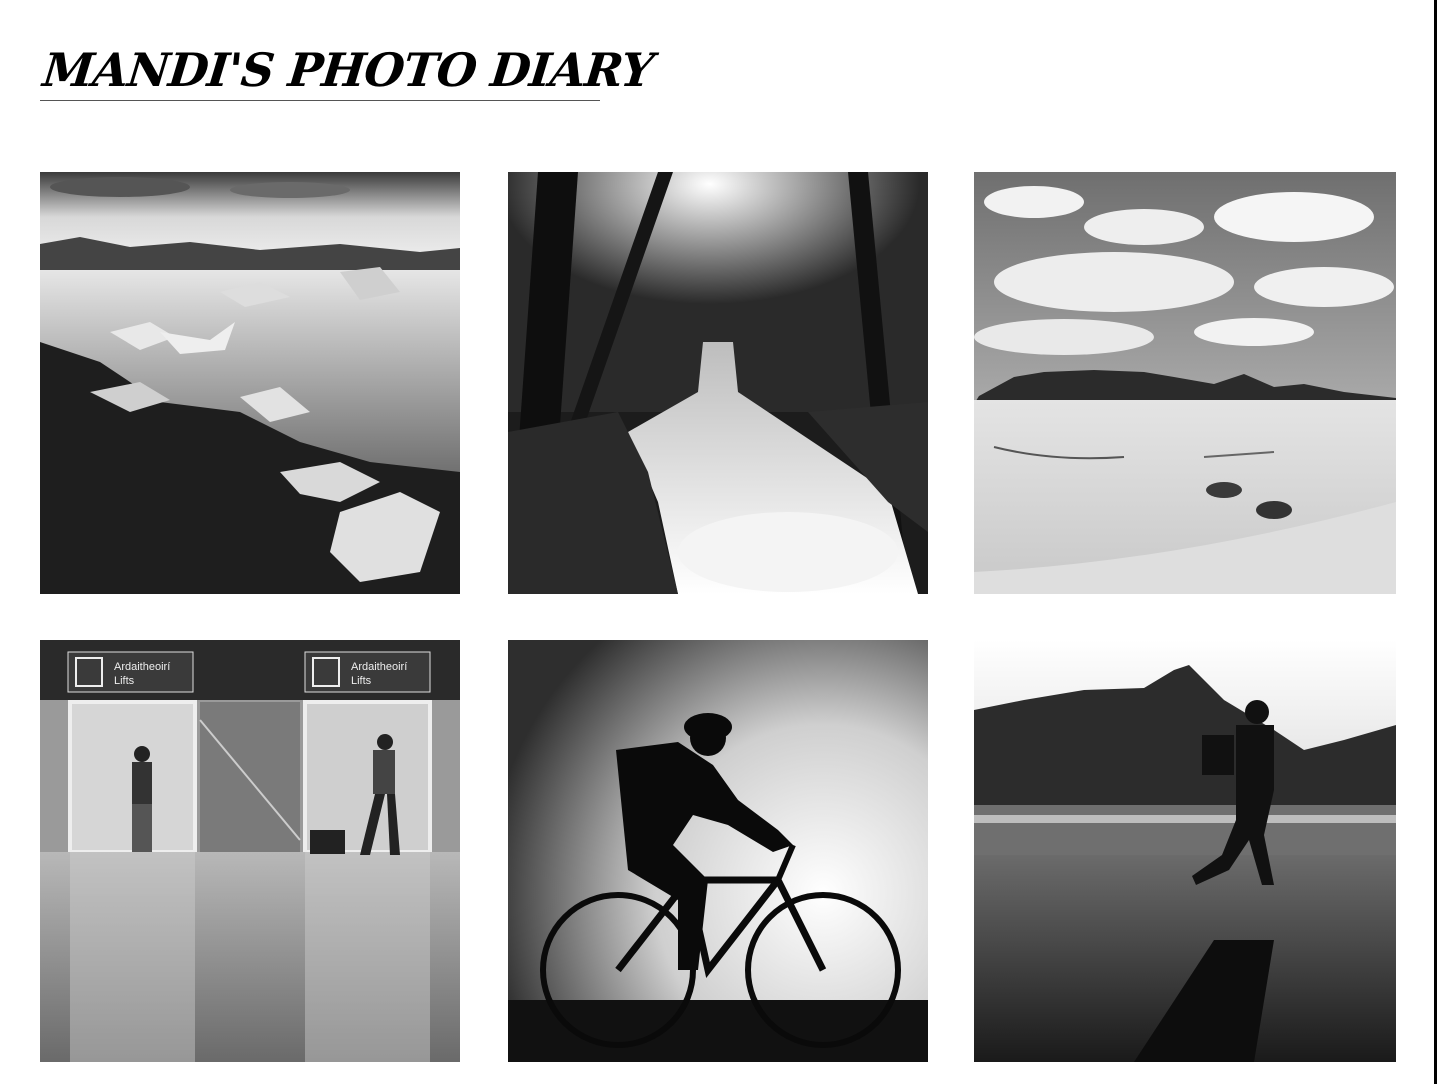  I want to click on photo-glacier-lagoon, so click(250, 383).